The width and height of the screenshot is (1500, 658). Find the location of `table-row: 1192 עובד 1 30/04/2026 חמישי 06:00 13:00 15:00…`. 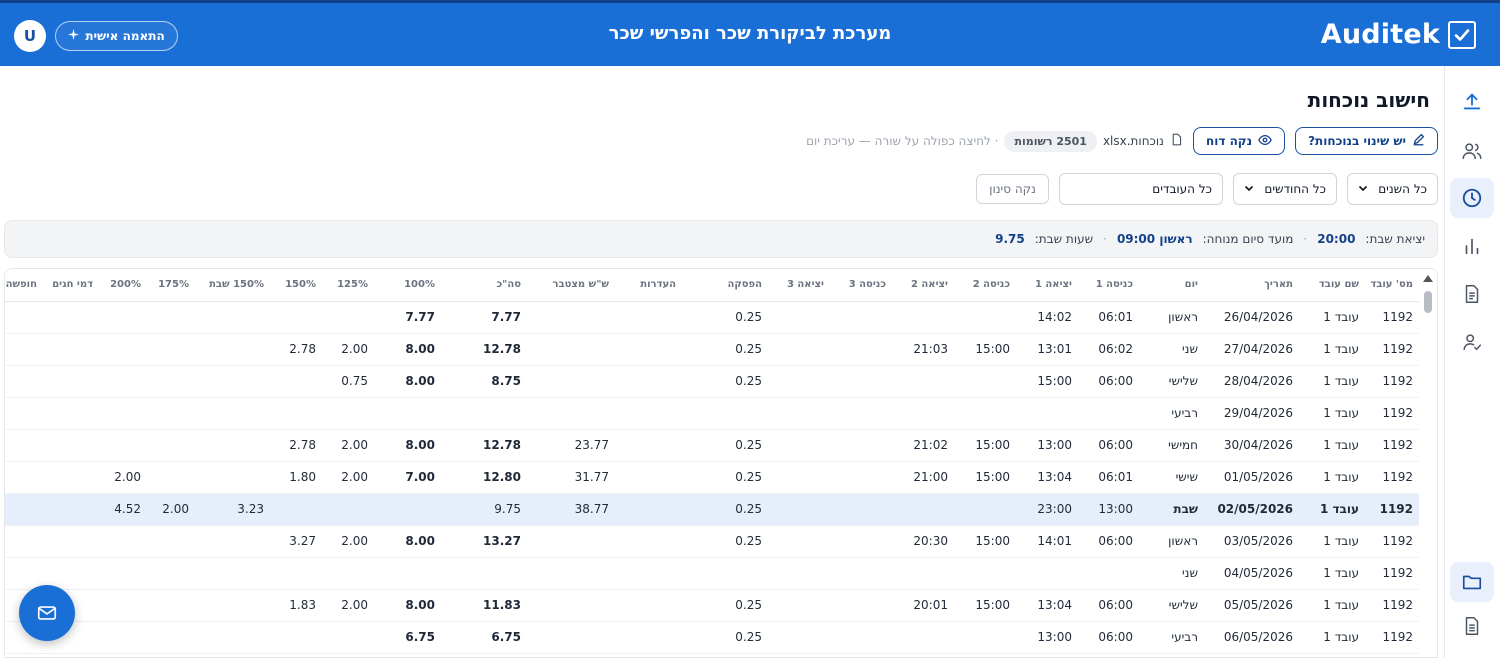

table-row: 1192 עובד 1 30/04/2026 חמישי 06:00 13:00 15:00… is located at coordinates (712, 445).